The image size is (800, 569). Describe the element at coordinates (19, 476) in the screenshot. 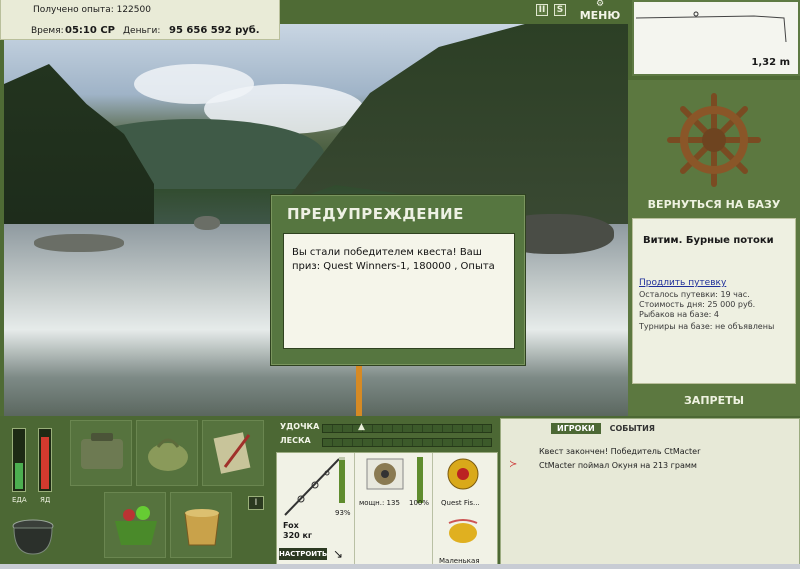

I see `food-level` at that location.